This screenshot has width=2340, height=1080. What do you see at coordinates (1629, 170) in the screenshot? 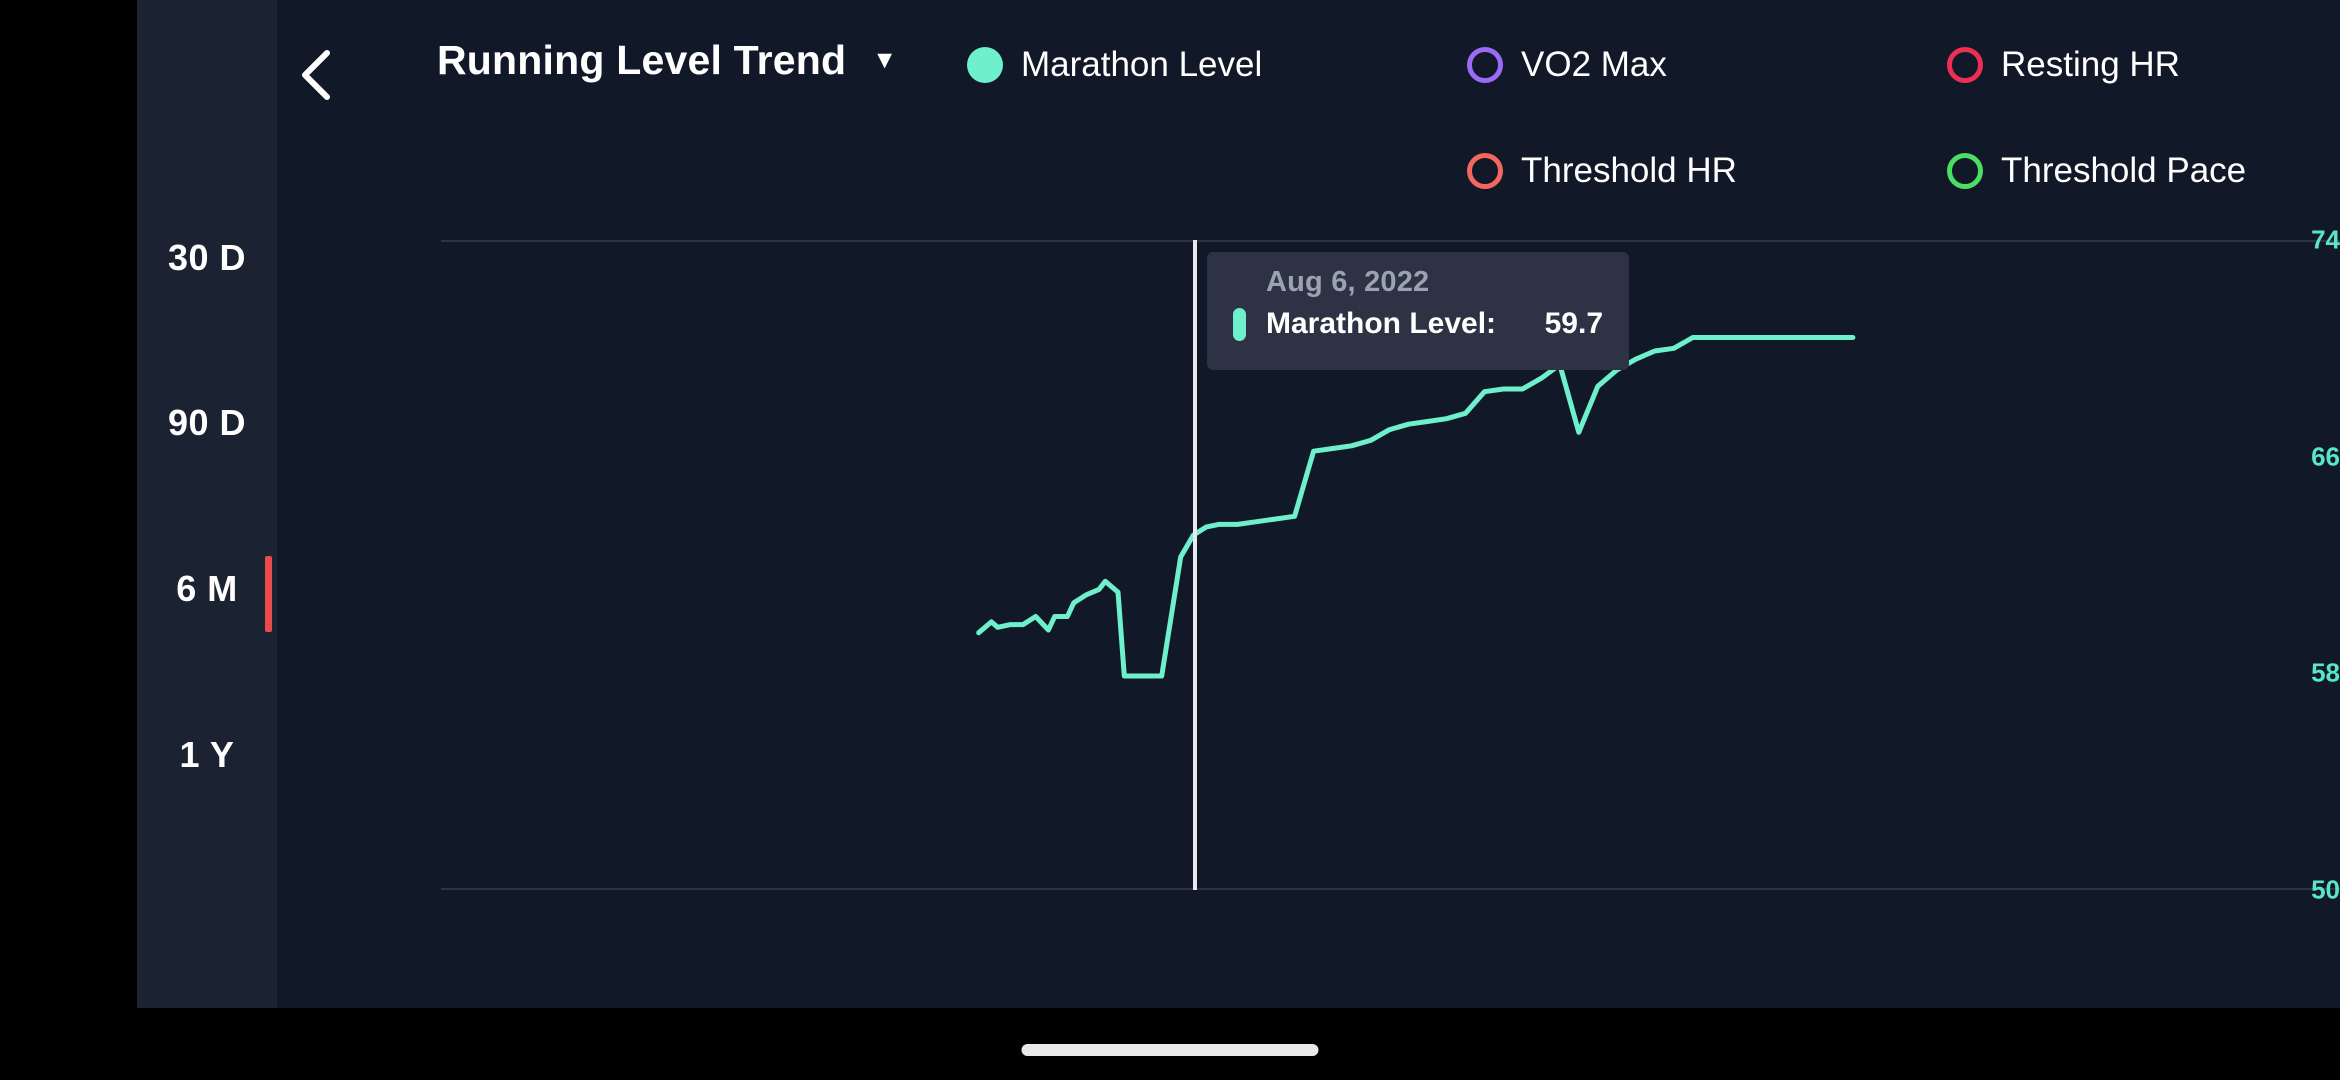
I see `legend-label-threshold-hr: Threshold HR` at bounding box center [1629, 170].